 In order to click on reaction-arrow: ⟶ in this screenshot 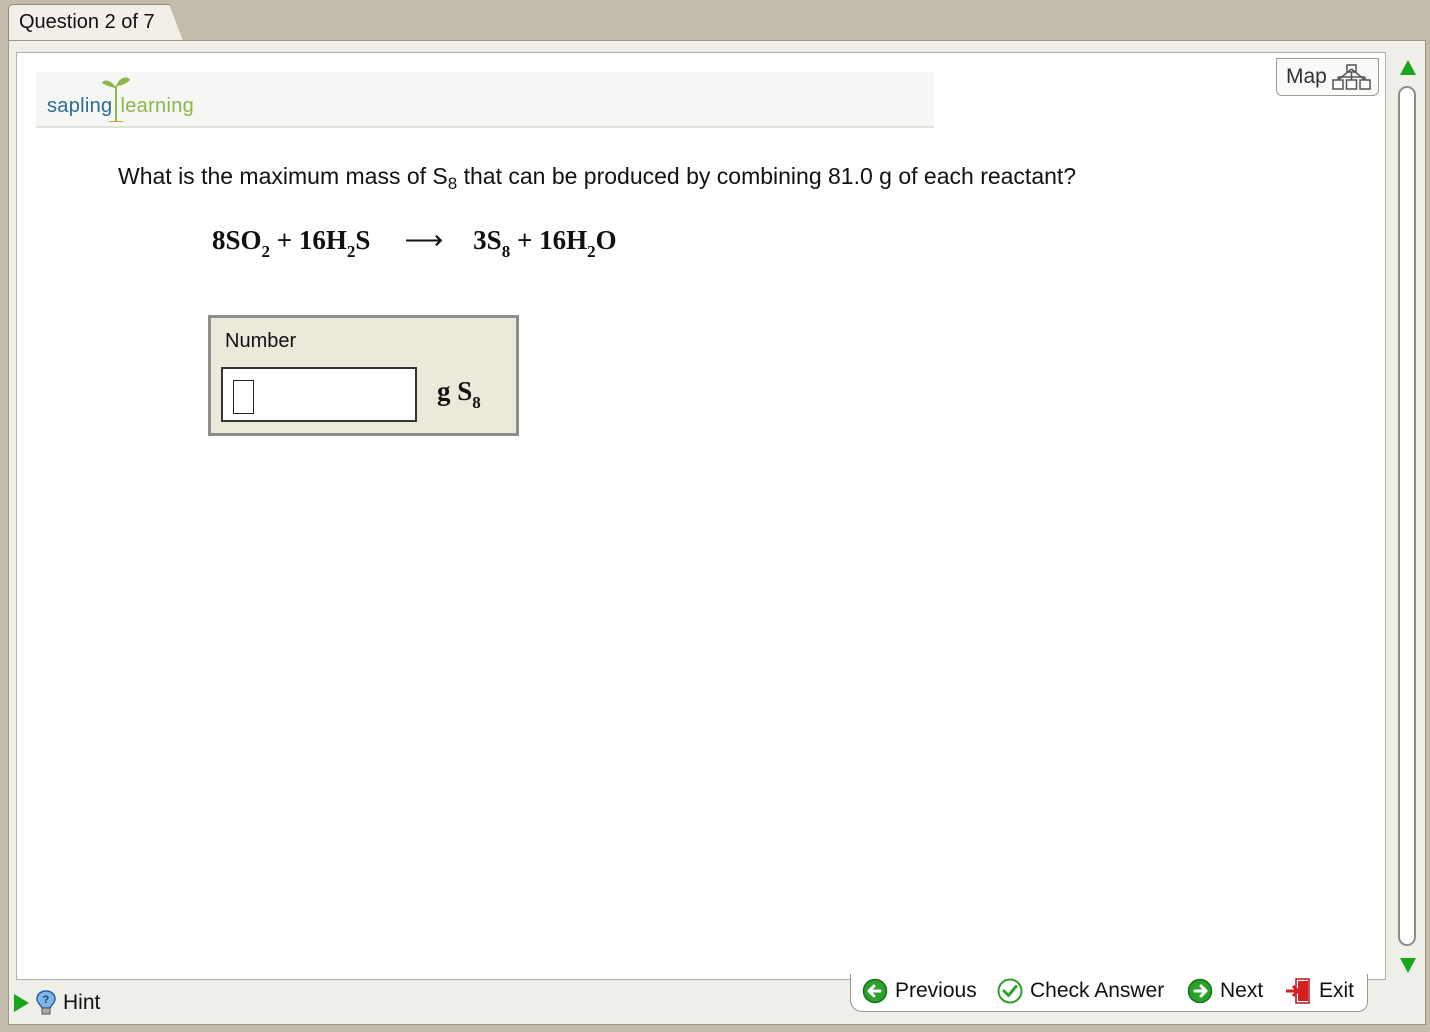, I will do `click(424, 240)`.